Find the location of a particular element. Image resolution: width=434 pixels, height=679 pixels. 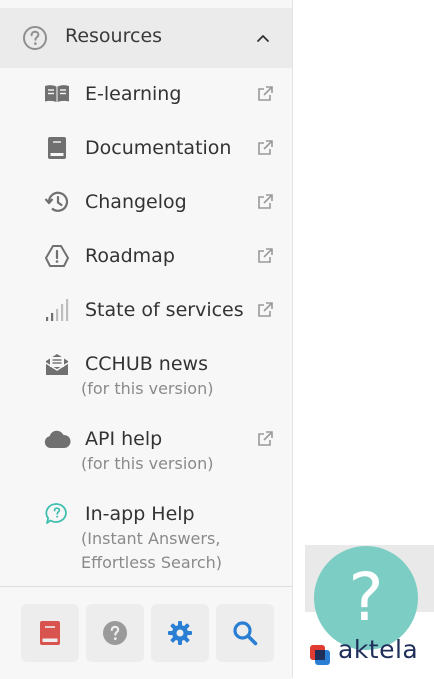

menu-item-label: In-app Help is located at coordinates (140, 514).